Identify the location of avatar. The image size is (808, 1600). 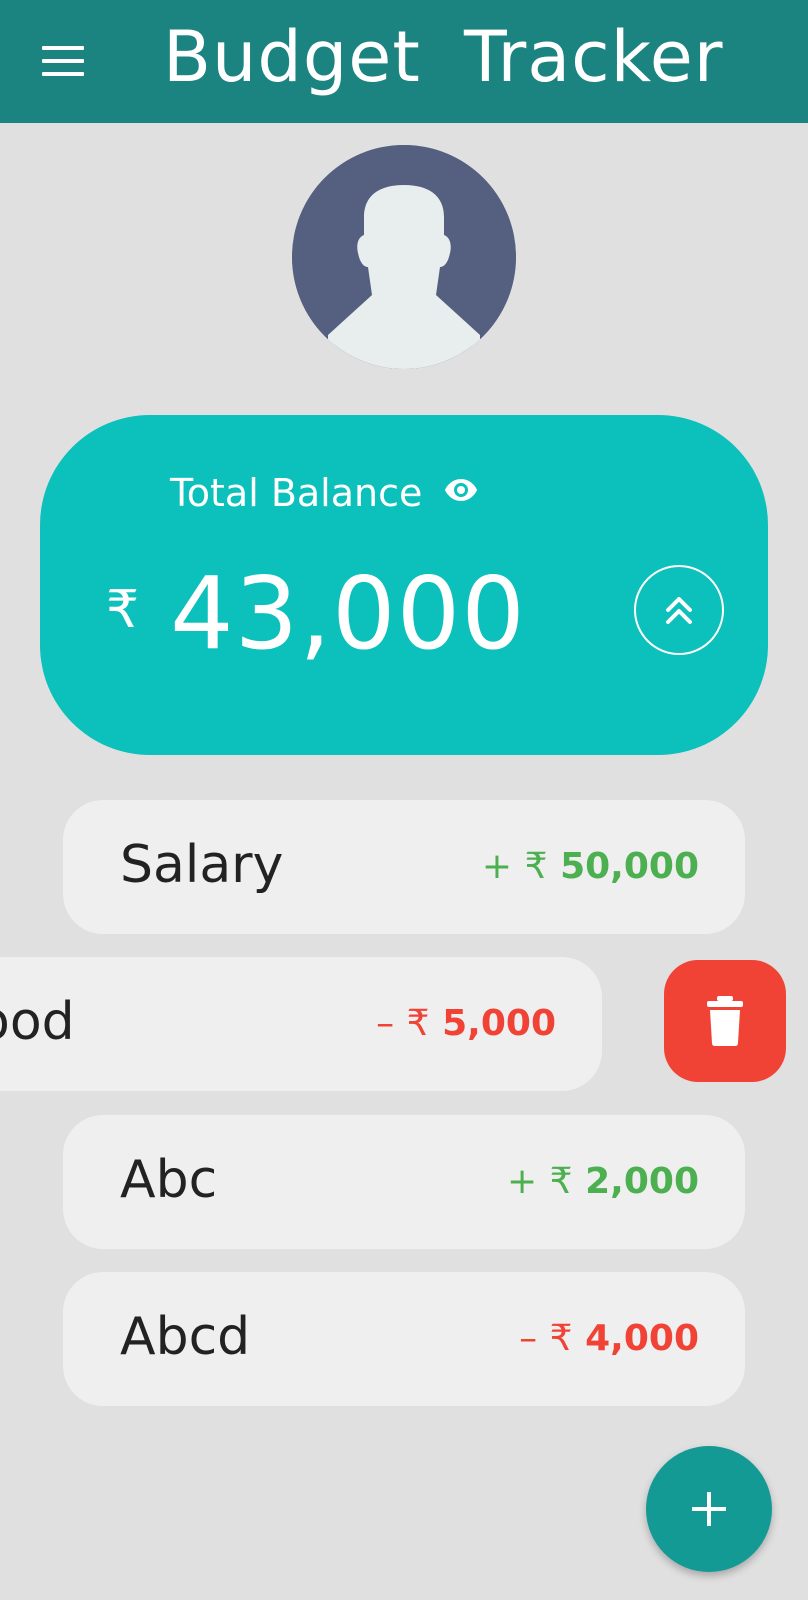
(404, 257).